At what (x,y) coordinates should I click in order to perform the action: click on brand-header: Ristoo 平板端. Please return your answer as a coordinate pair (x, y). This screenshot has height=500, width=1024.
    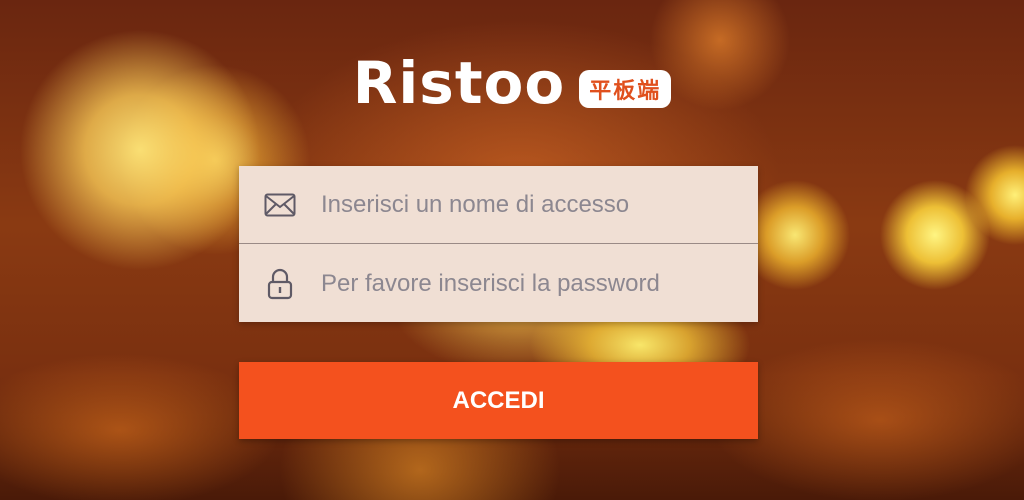
    Looking at the image, I should click on (512, 83).